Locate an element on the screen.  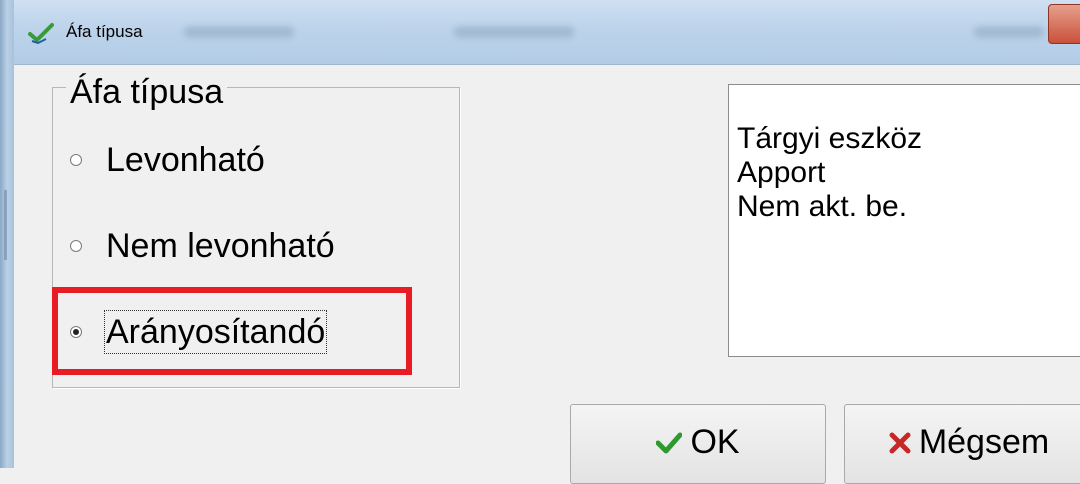
green-checkmark-icon is located at coordinates (669, 443).